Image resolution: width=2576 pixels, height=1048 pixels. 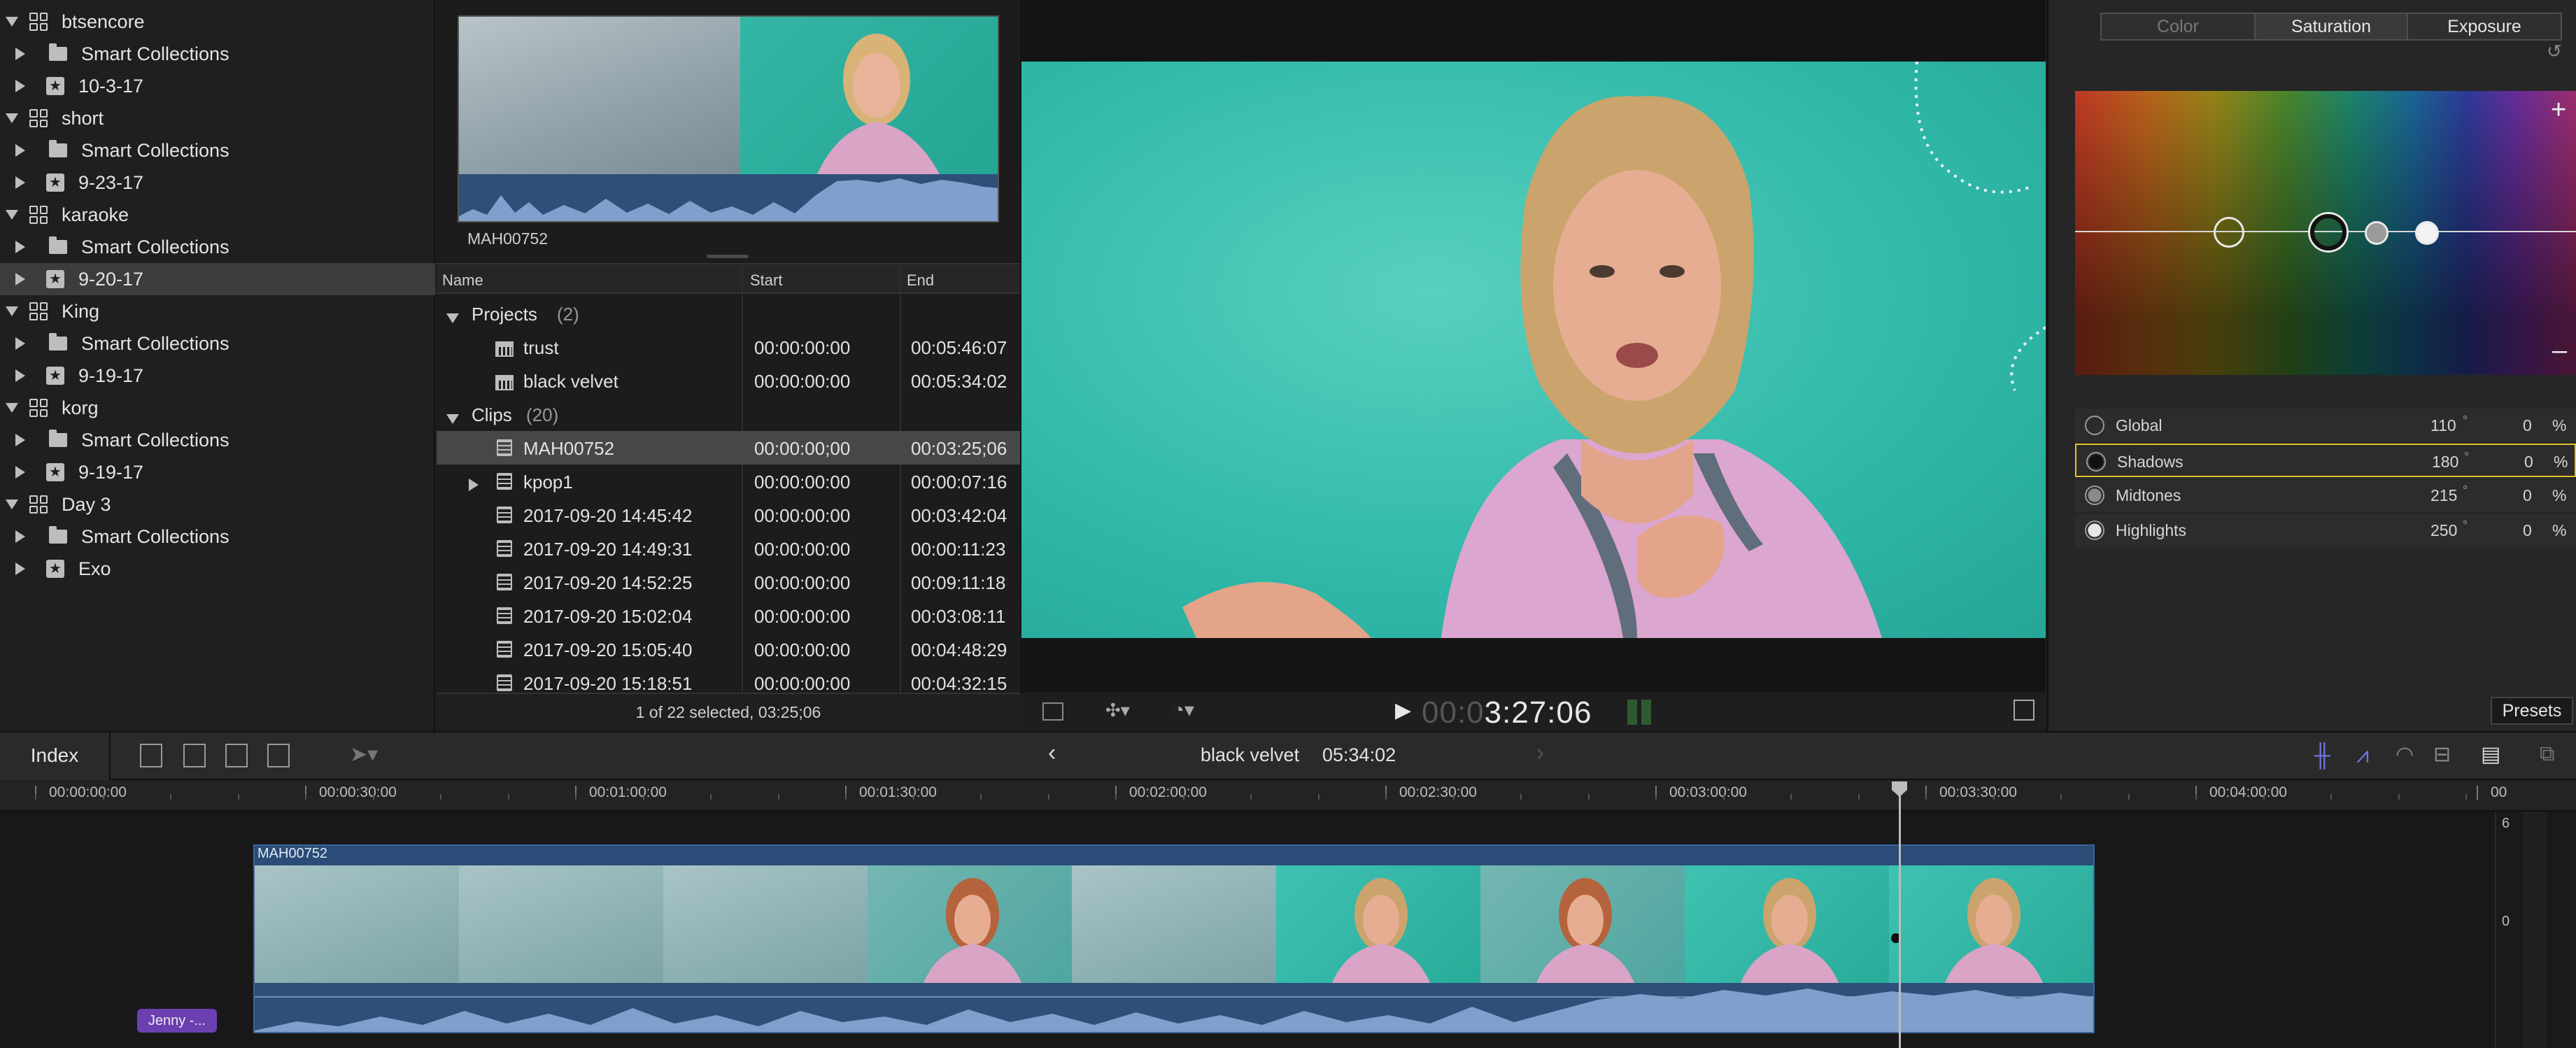 What do you see at coordinates (2547, 754) in the screenshot?
I see `timeline-index-icon: ⧉` at bounding box center [2547, 754].